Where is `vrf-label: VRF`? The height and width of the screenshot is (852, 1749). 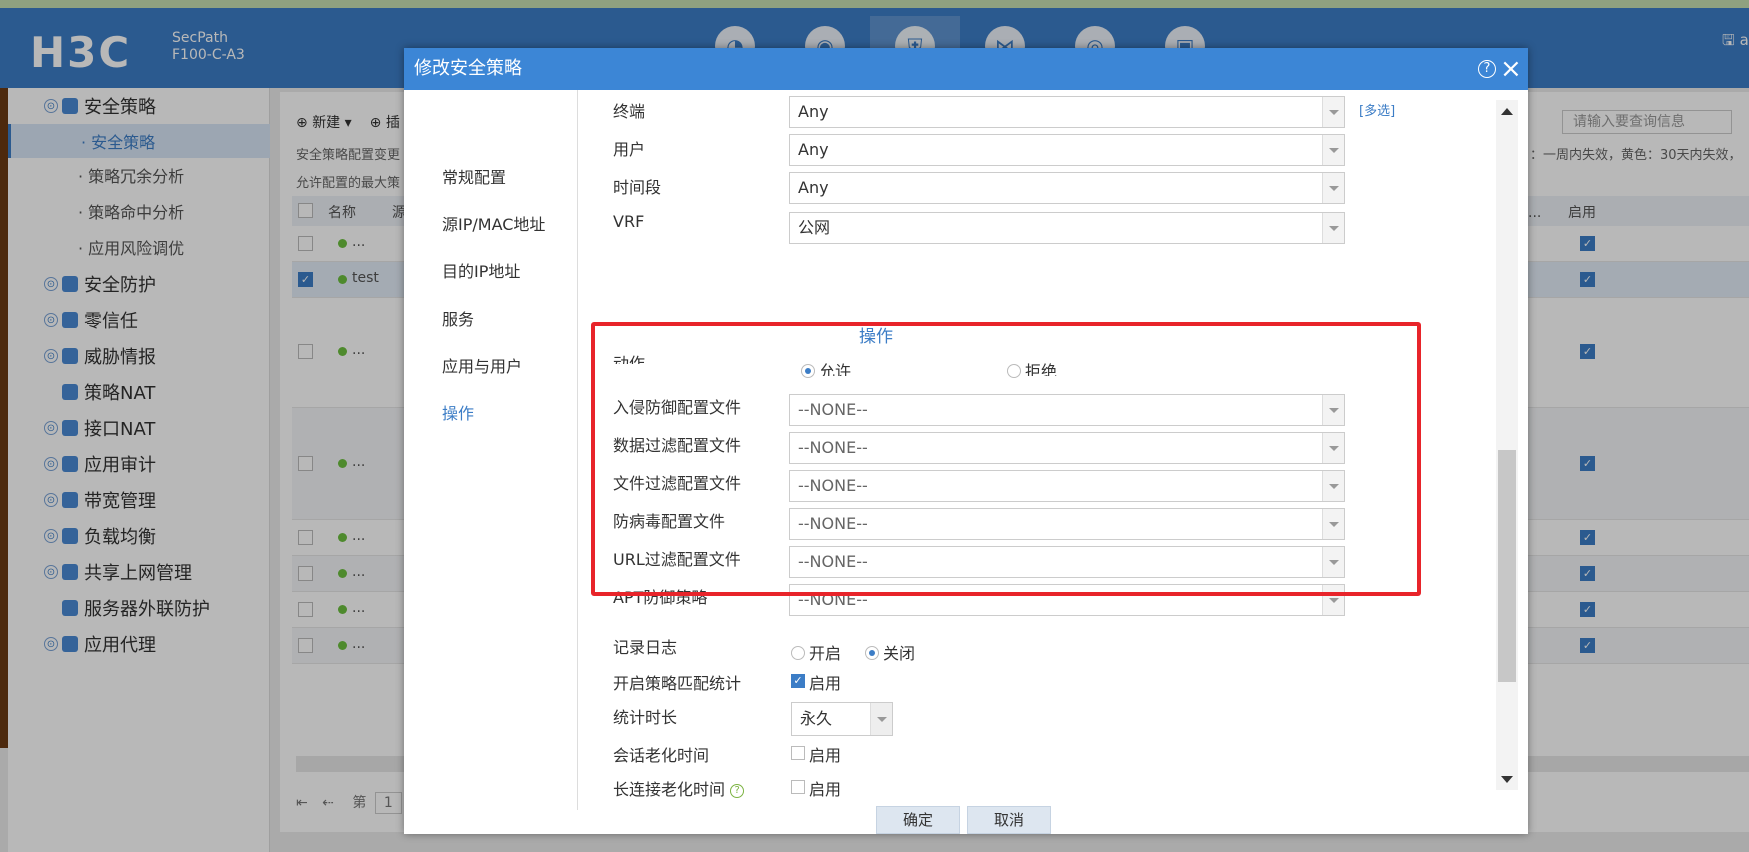 vrf-label: VRF is located at coordinates (629, 221).